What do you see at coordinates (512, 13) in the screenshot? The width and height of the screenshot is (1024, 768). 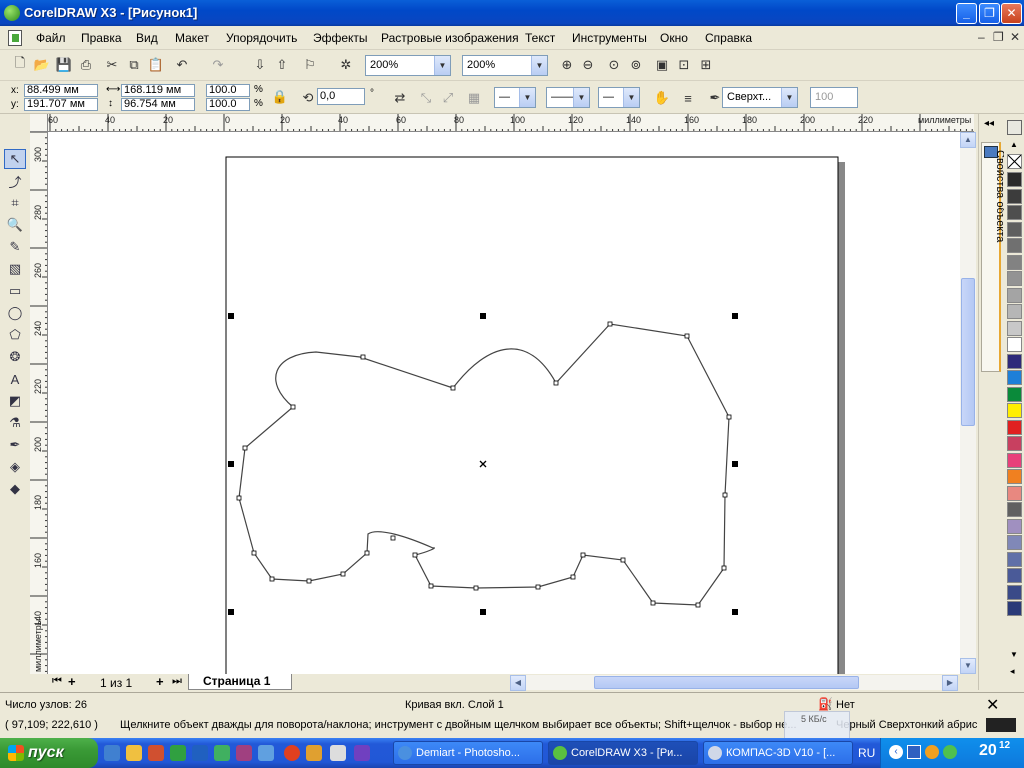 I see `title-bar: CorelDRAW X3 - [Рисунок1] _ ❐ ✕` at bounding box center [512, 13].